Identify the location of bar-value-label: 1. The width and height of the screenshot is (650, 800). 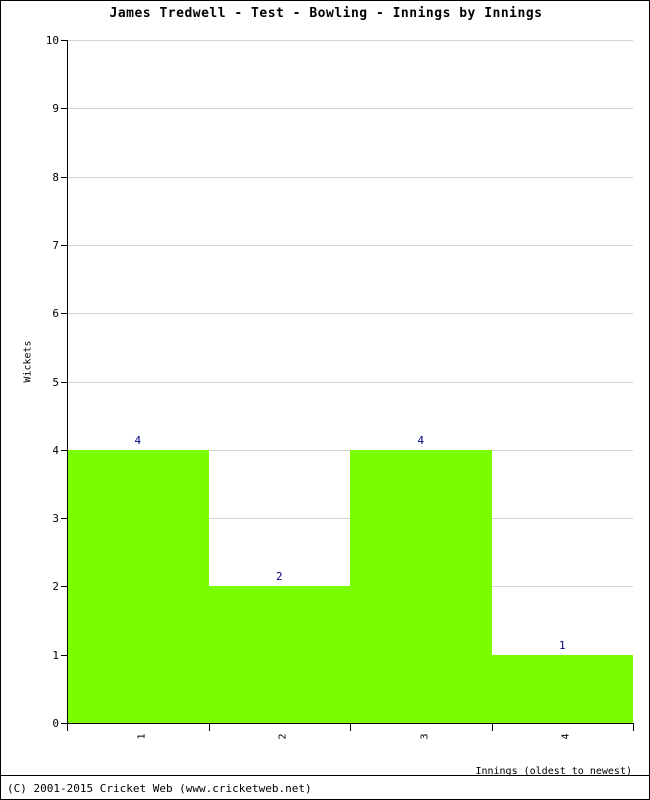
(562, 645).